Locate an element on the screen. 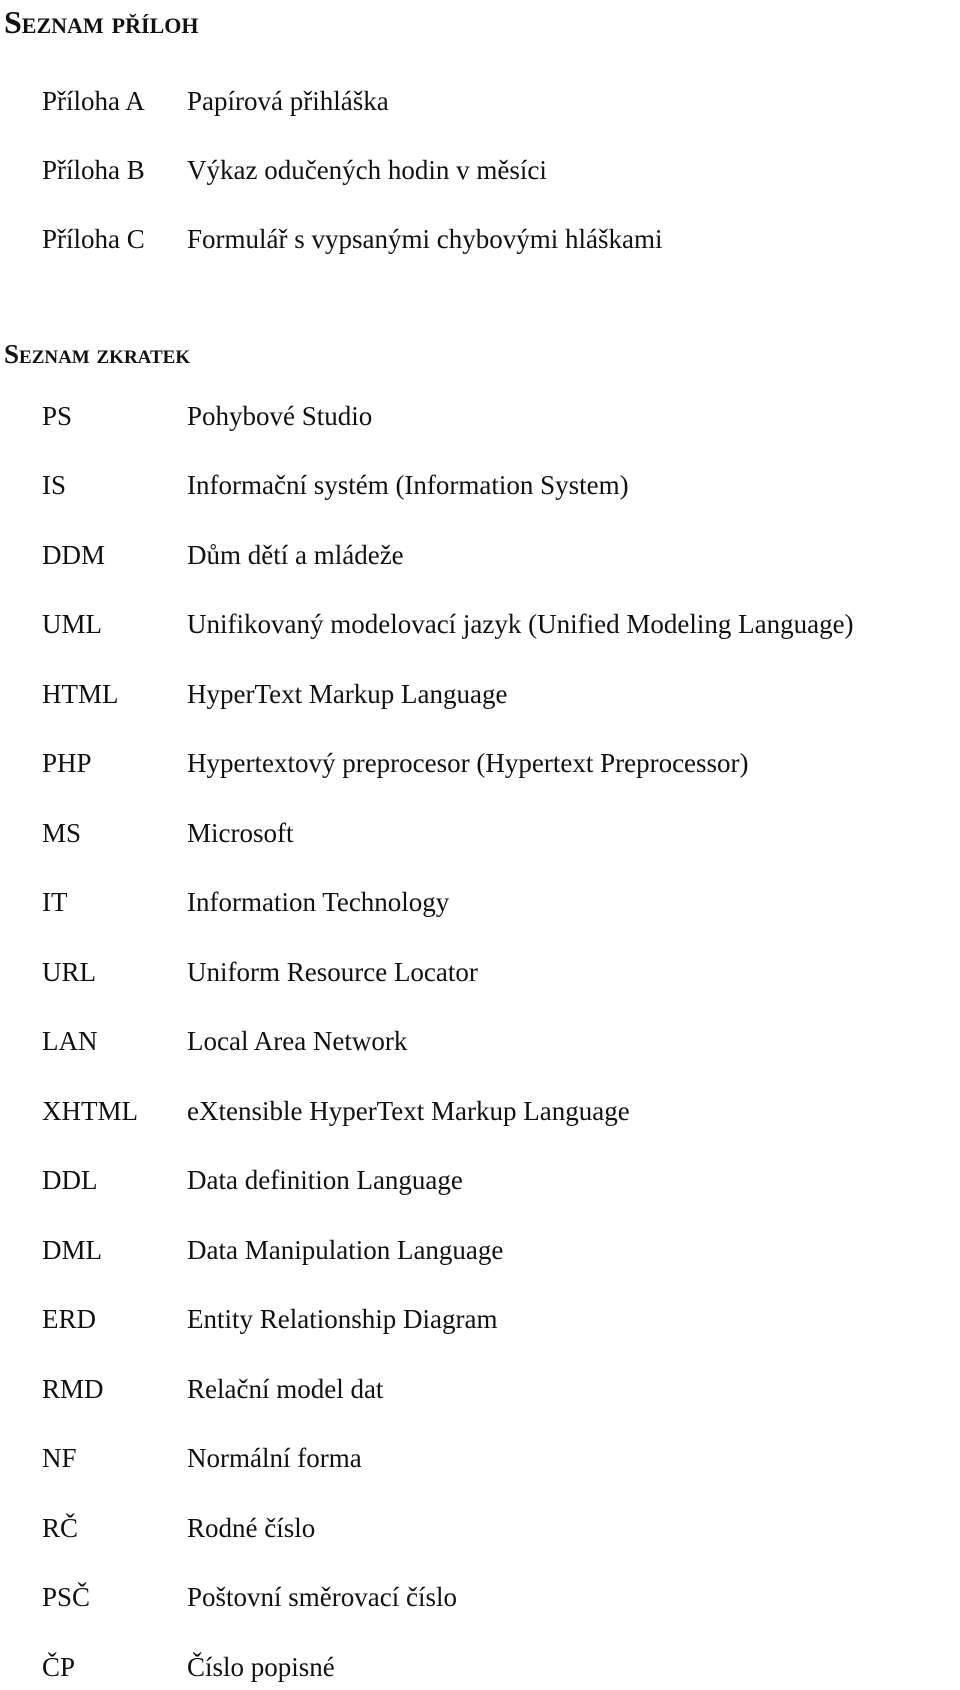 This screenshot has width=960, height=1690. abbreviation-value: Uniform Resource Locator is located at coordinates (332, 972).